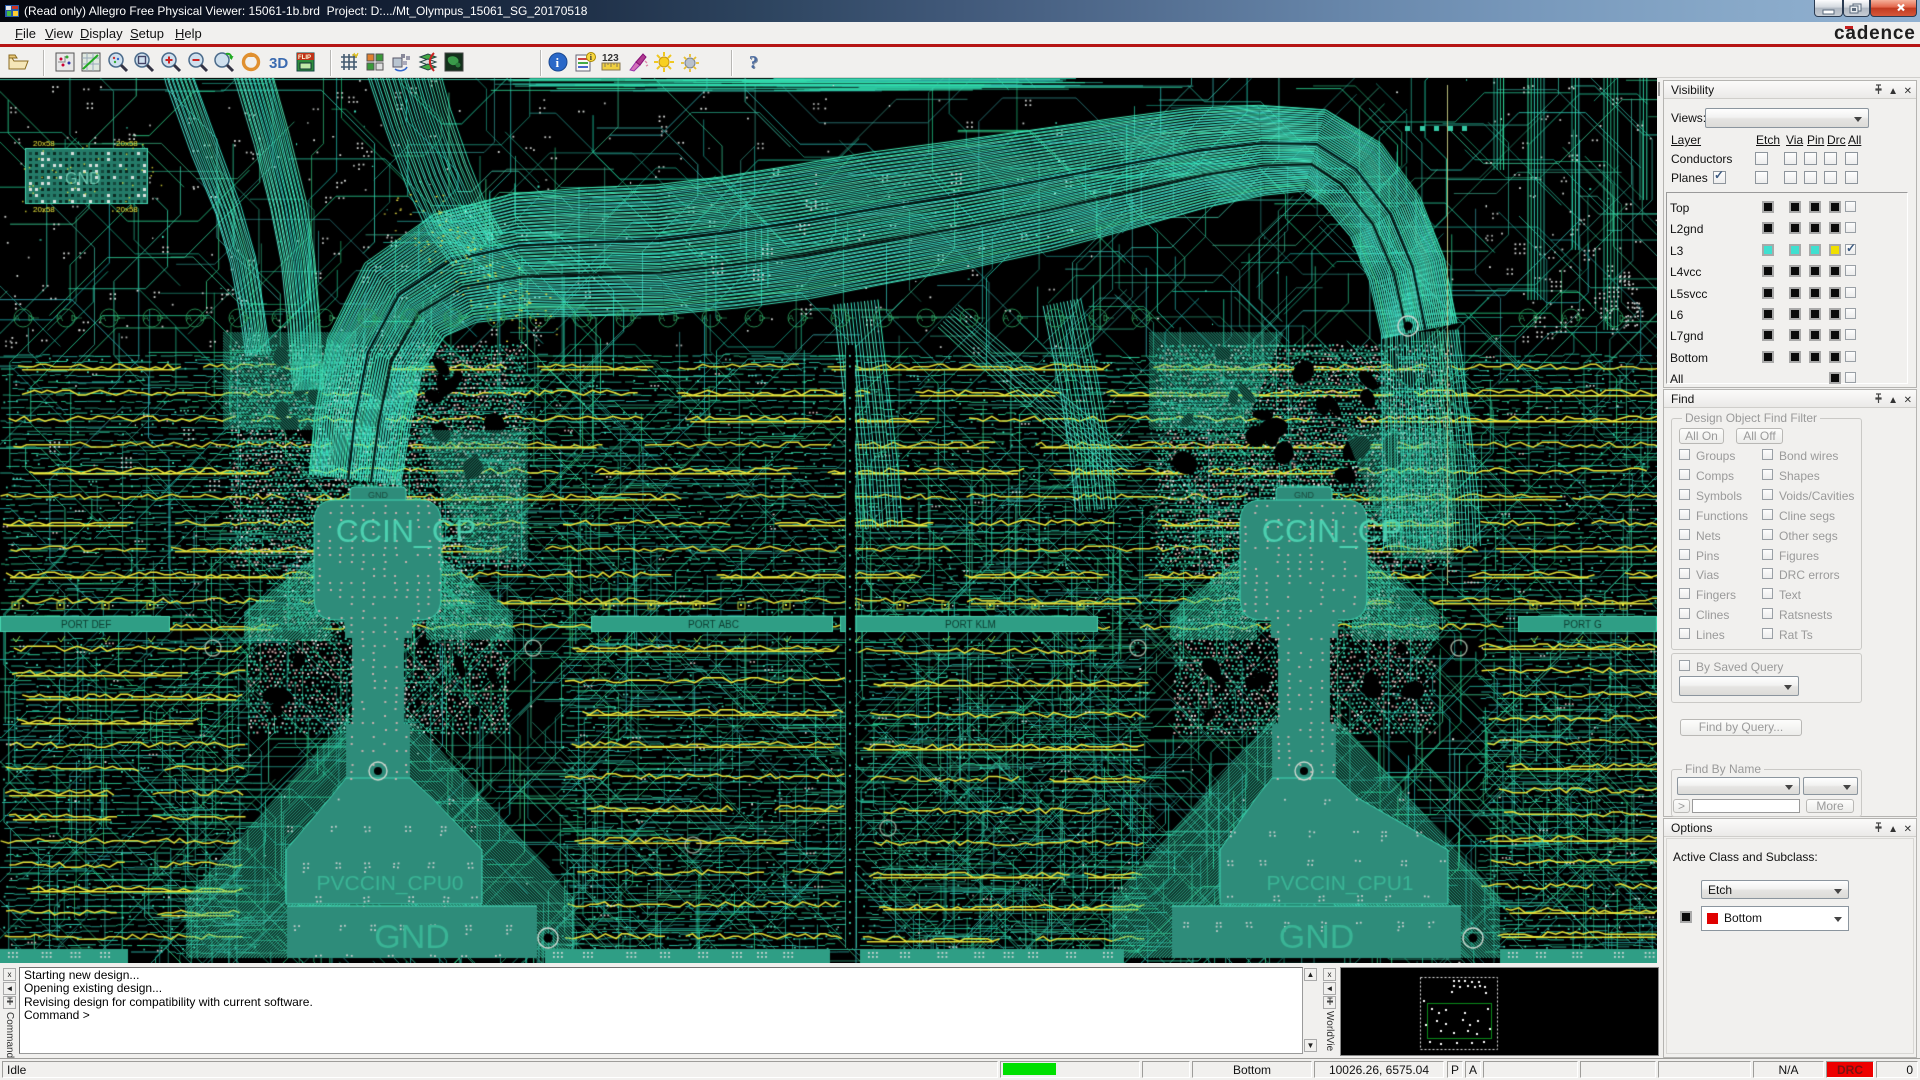  I want to click on svg-text: 123, so click(610, 58).